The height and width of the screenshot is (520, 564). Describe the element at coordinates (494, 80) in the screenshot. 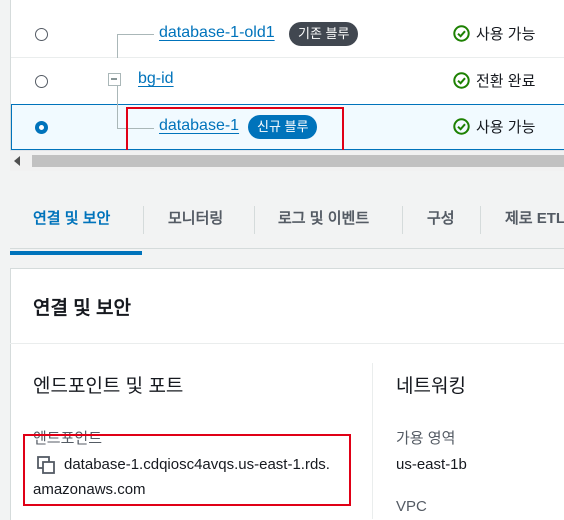

I see `status-switchover-complete: 전환 완료` at that location.